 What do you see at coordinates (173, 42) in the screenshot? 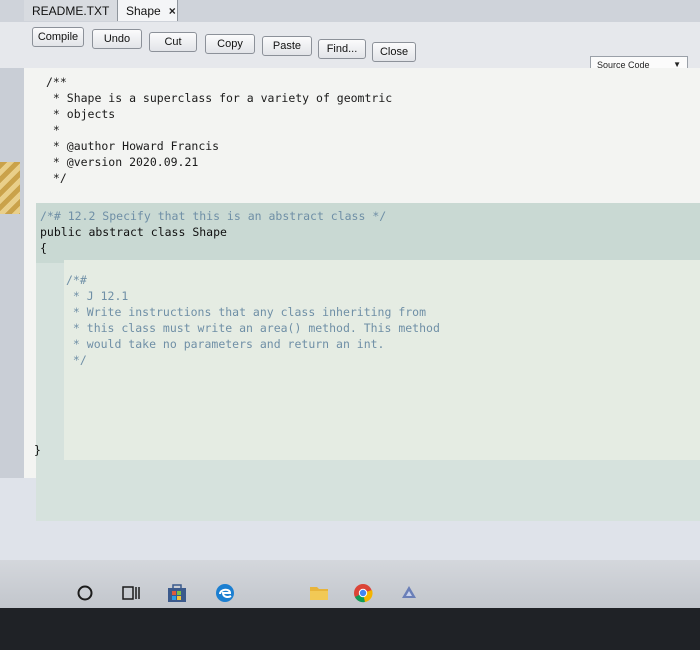
I see `cut-button: Cut` at bounding box center [173, 42].